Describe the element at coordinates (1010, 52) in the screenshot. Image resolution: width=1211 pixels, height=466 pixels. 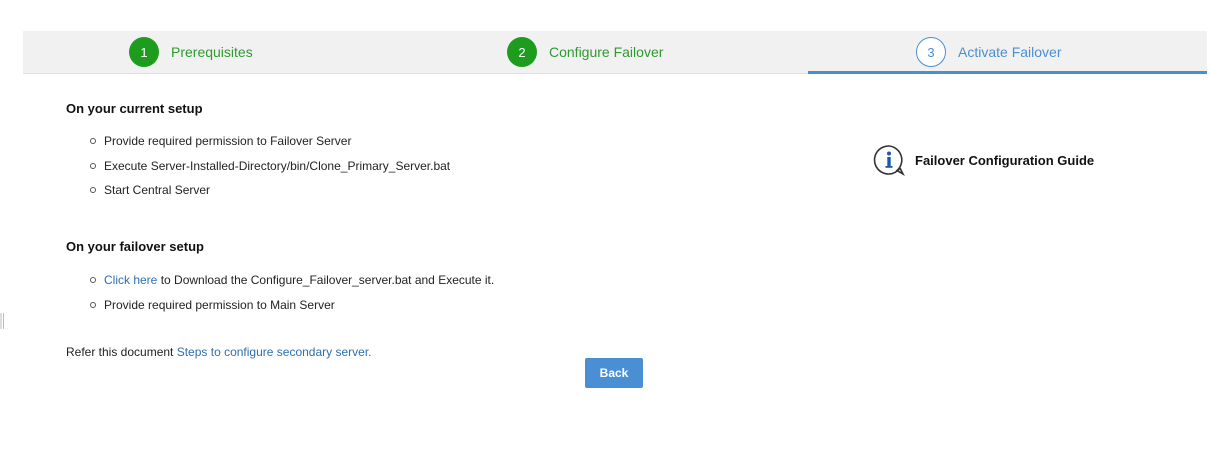
I see `step-label: Activate Failover` at that location.